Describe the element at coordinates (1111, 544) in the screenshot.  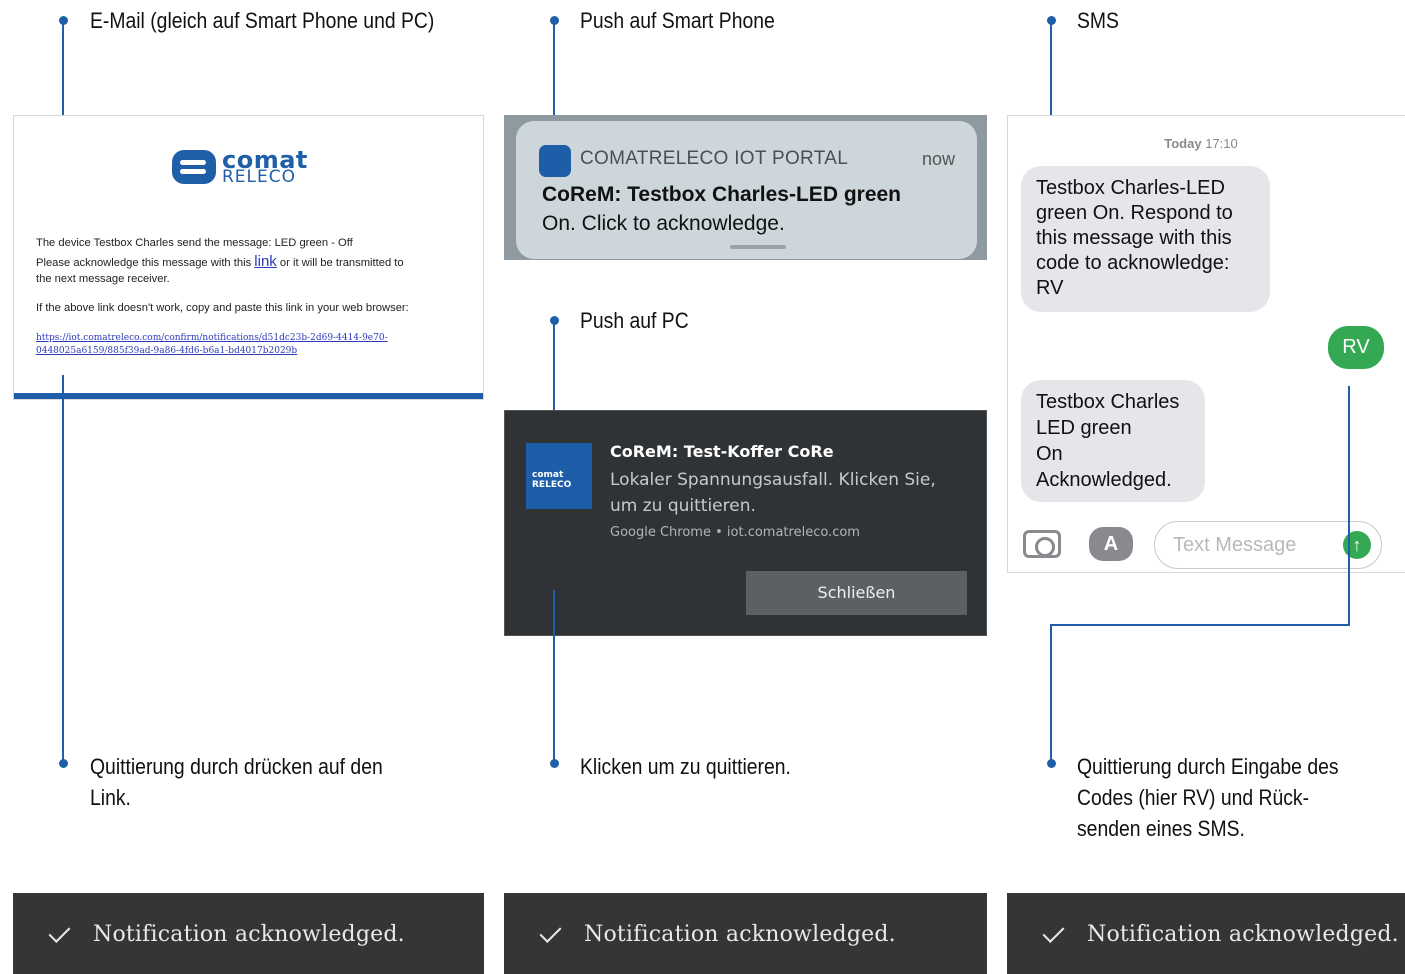
I see `app-store-icon: A` at that location.